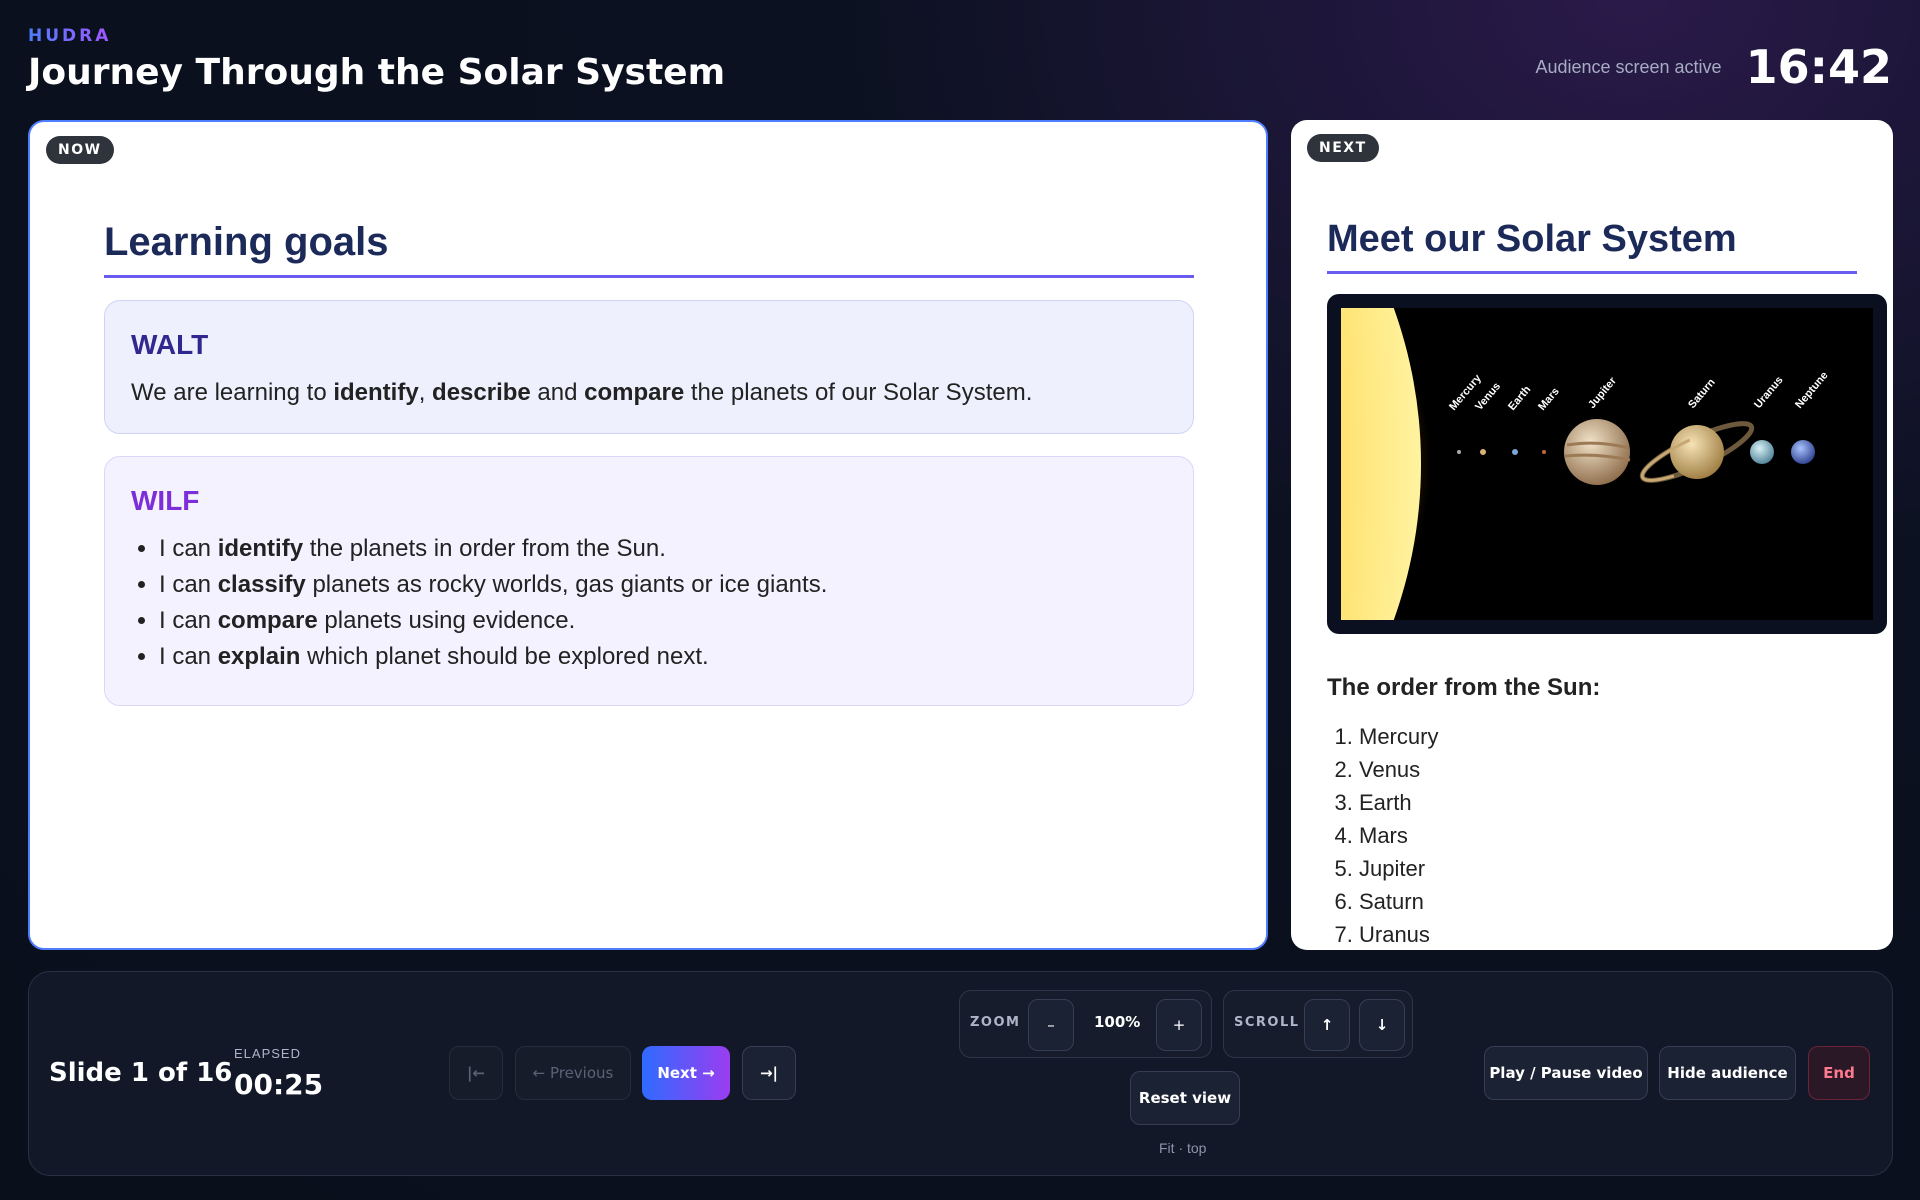  Describe the element at coordinates (1727, 1073) in the screenshot. I see `hide-audience-button: Hide audience` at that location.